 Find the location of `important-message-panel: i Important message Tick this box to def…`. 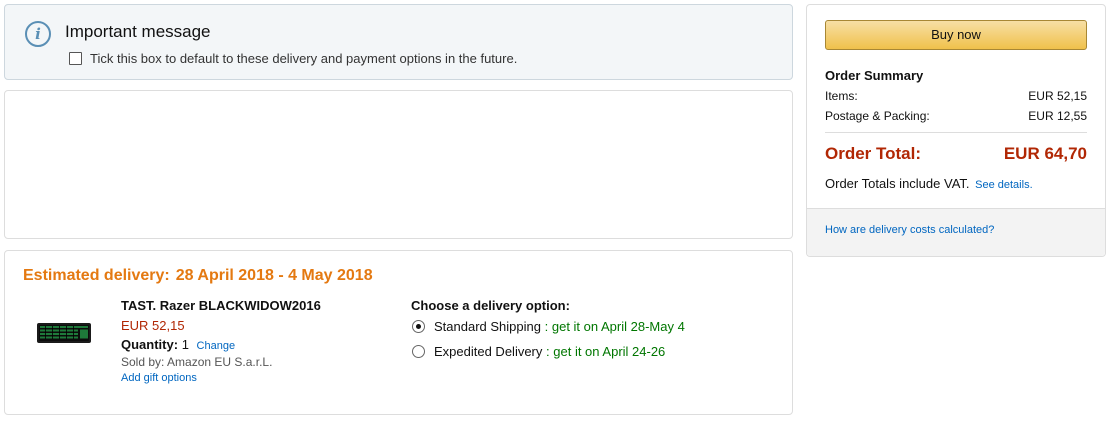

important-message-panel: i Important message Tick this box to def… is located at coordinates (398, 42).